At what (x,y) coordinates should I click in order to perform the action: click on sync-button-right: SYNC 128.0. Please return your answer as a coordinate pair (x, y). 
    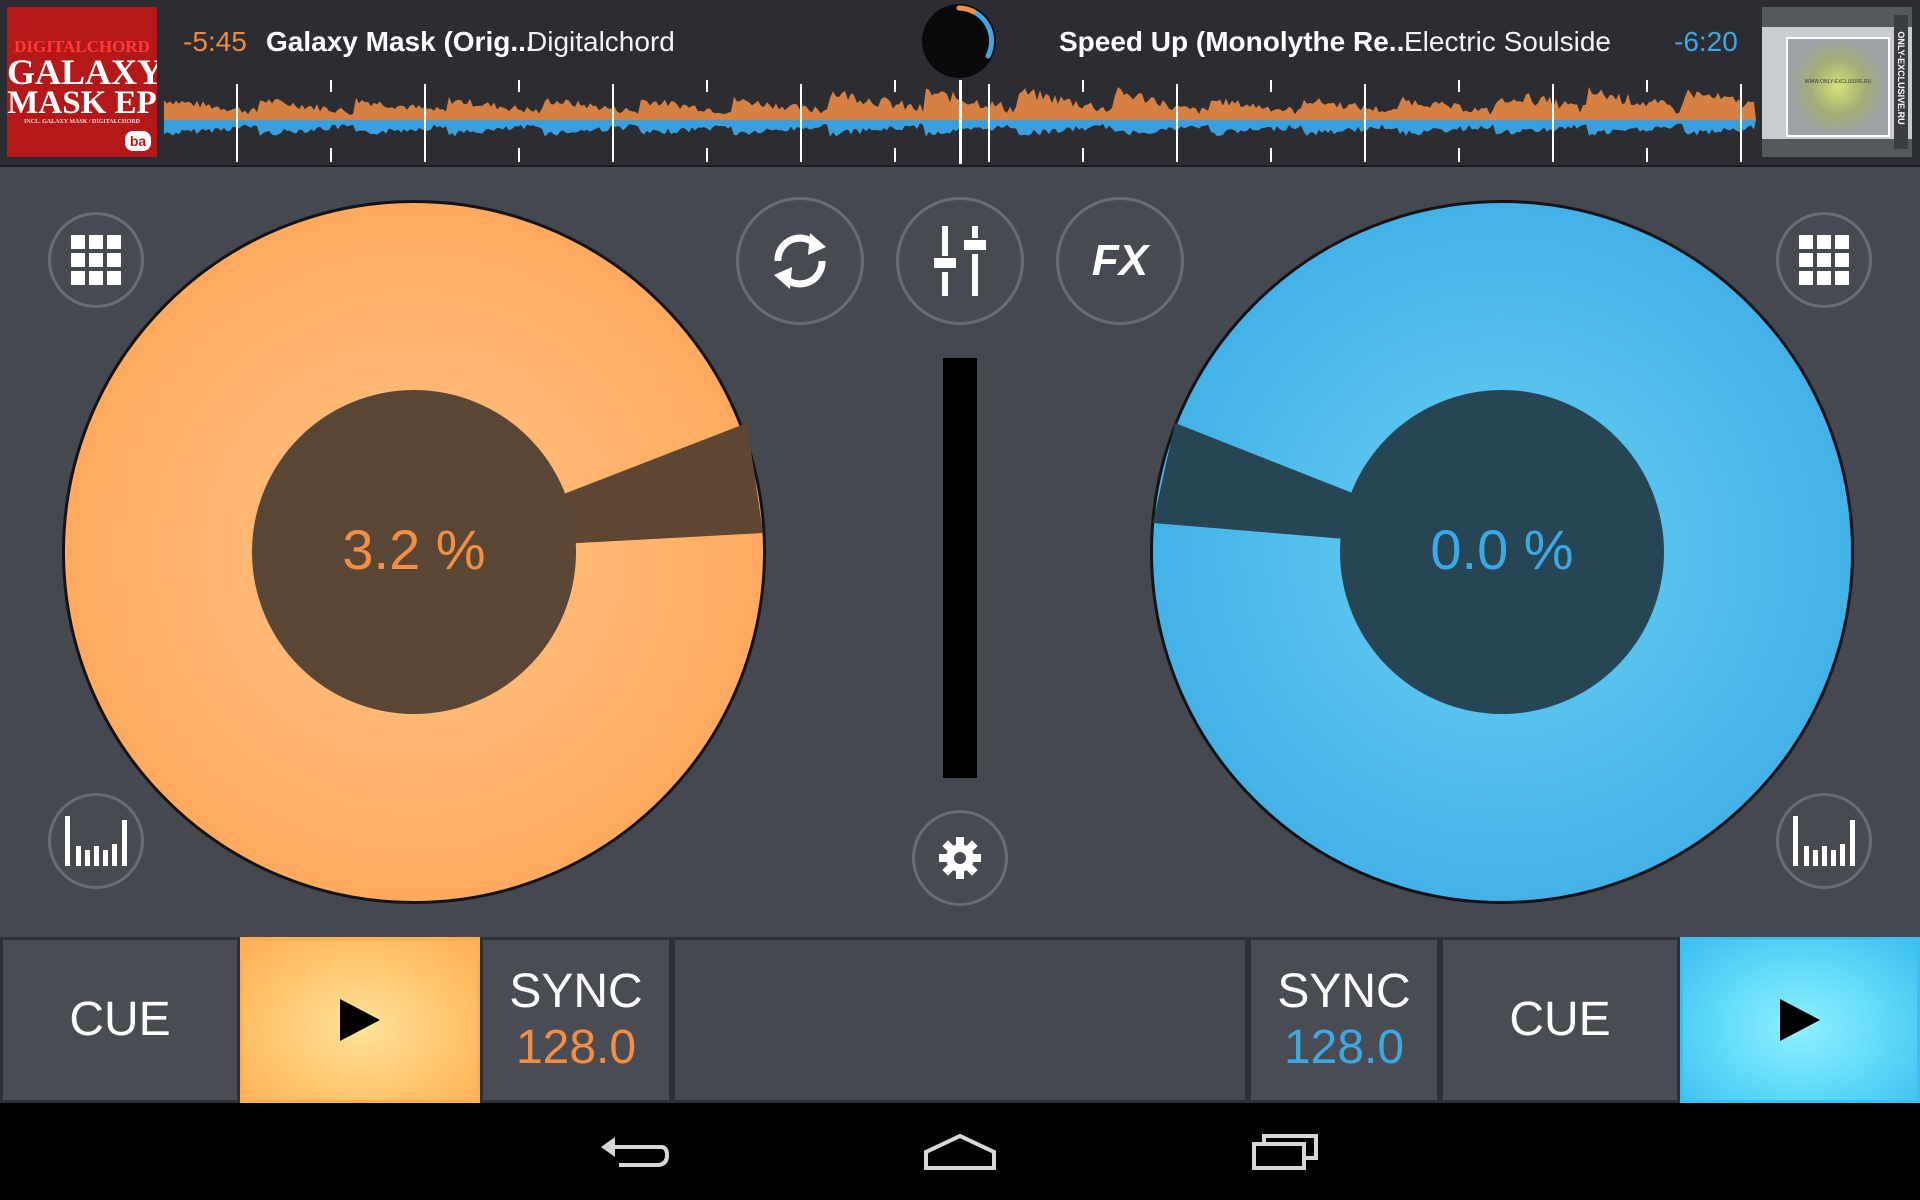
    Looking at the image, I should click on (1344, 1020).